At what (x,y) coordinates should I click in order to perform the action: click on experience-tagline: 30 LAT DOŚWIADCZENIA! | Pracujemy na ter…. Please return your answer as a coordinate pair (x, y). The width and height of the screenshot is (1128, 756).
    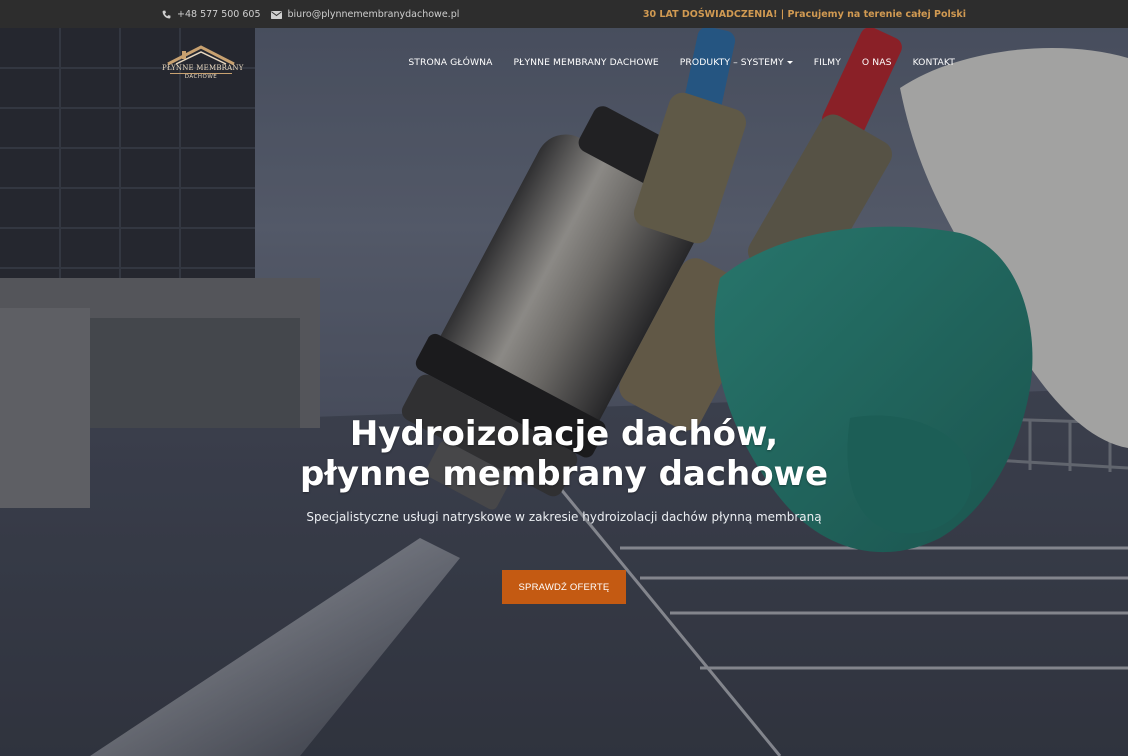
    Looking at the image, I should click on (804, 14).